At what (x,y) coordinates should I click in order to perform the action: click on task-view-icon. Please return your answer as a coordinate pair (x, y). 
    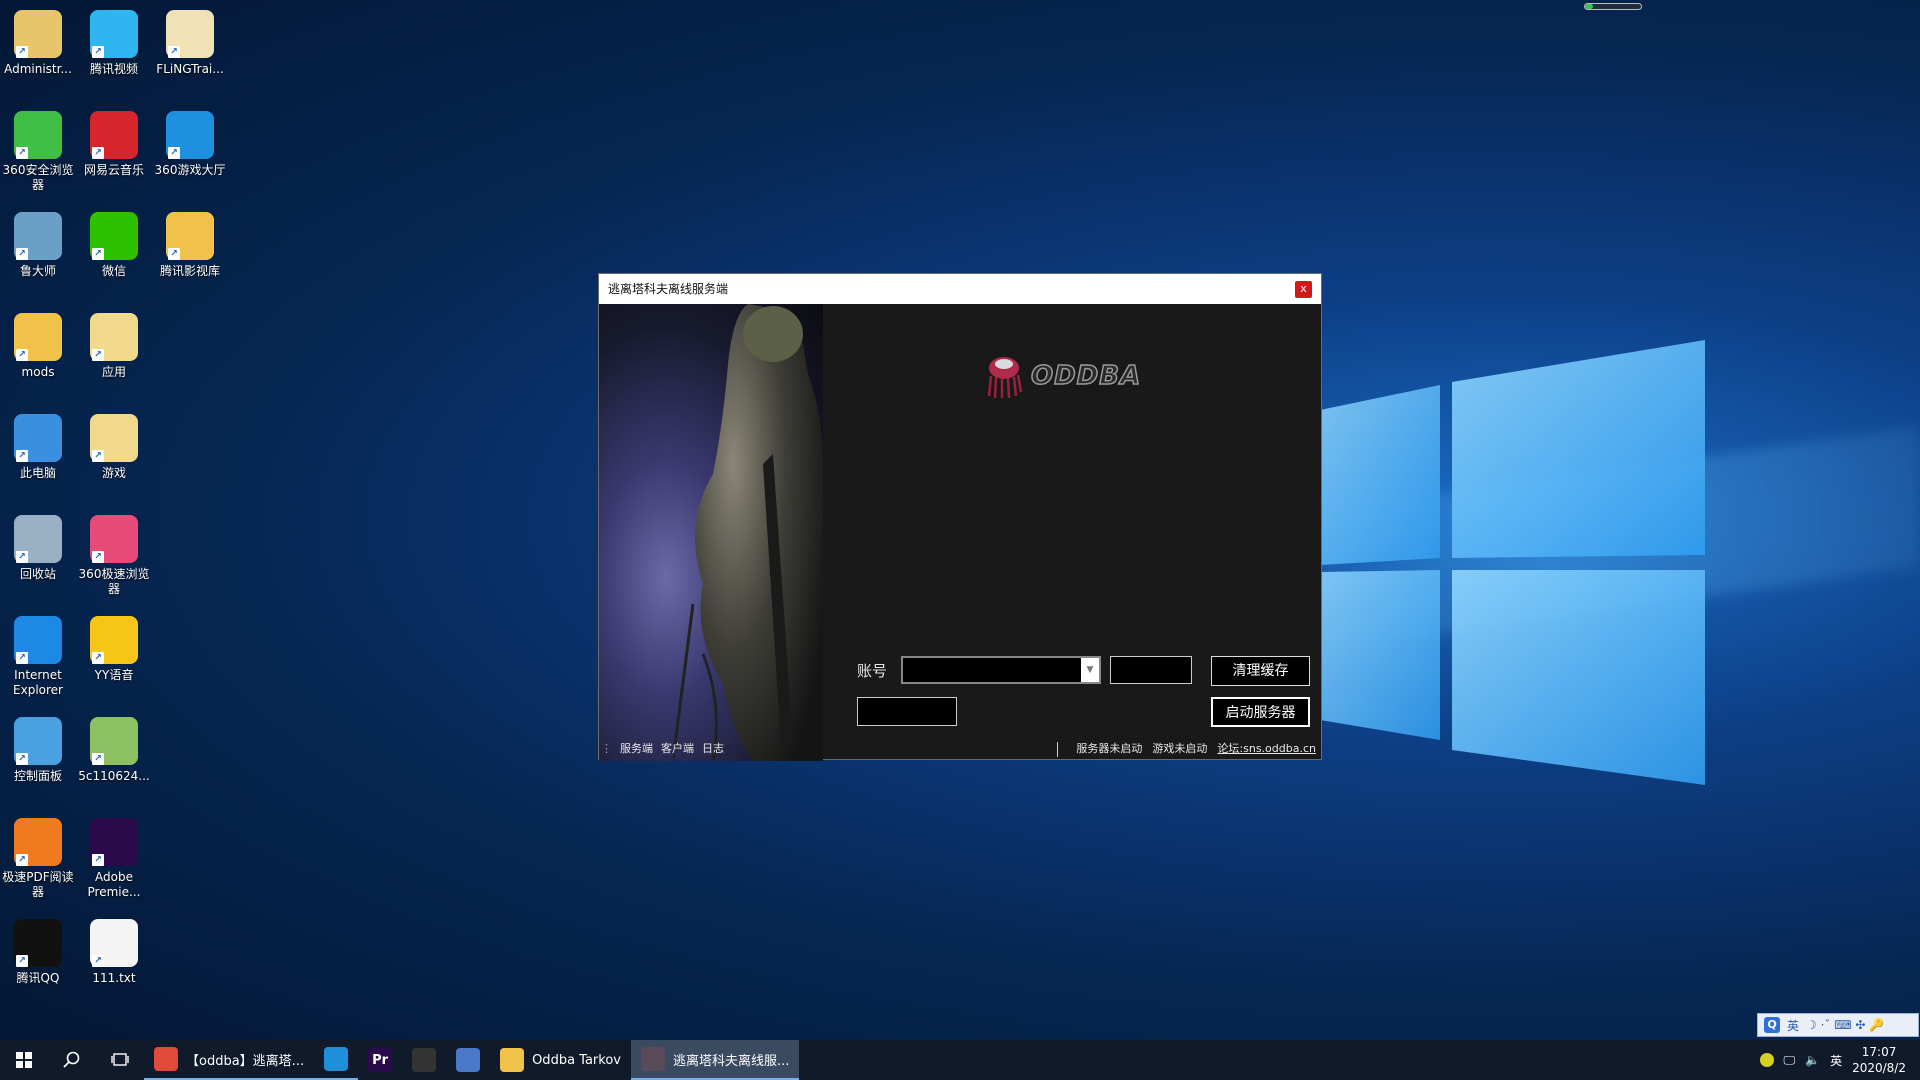
    Looking at the image, I should click on (120, 1060).